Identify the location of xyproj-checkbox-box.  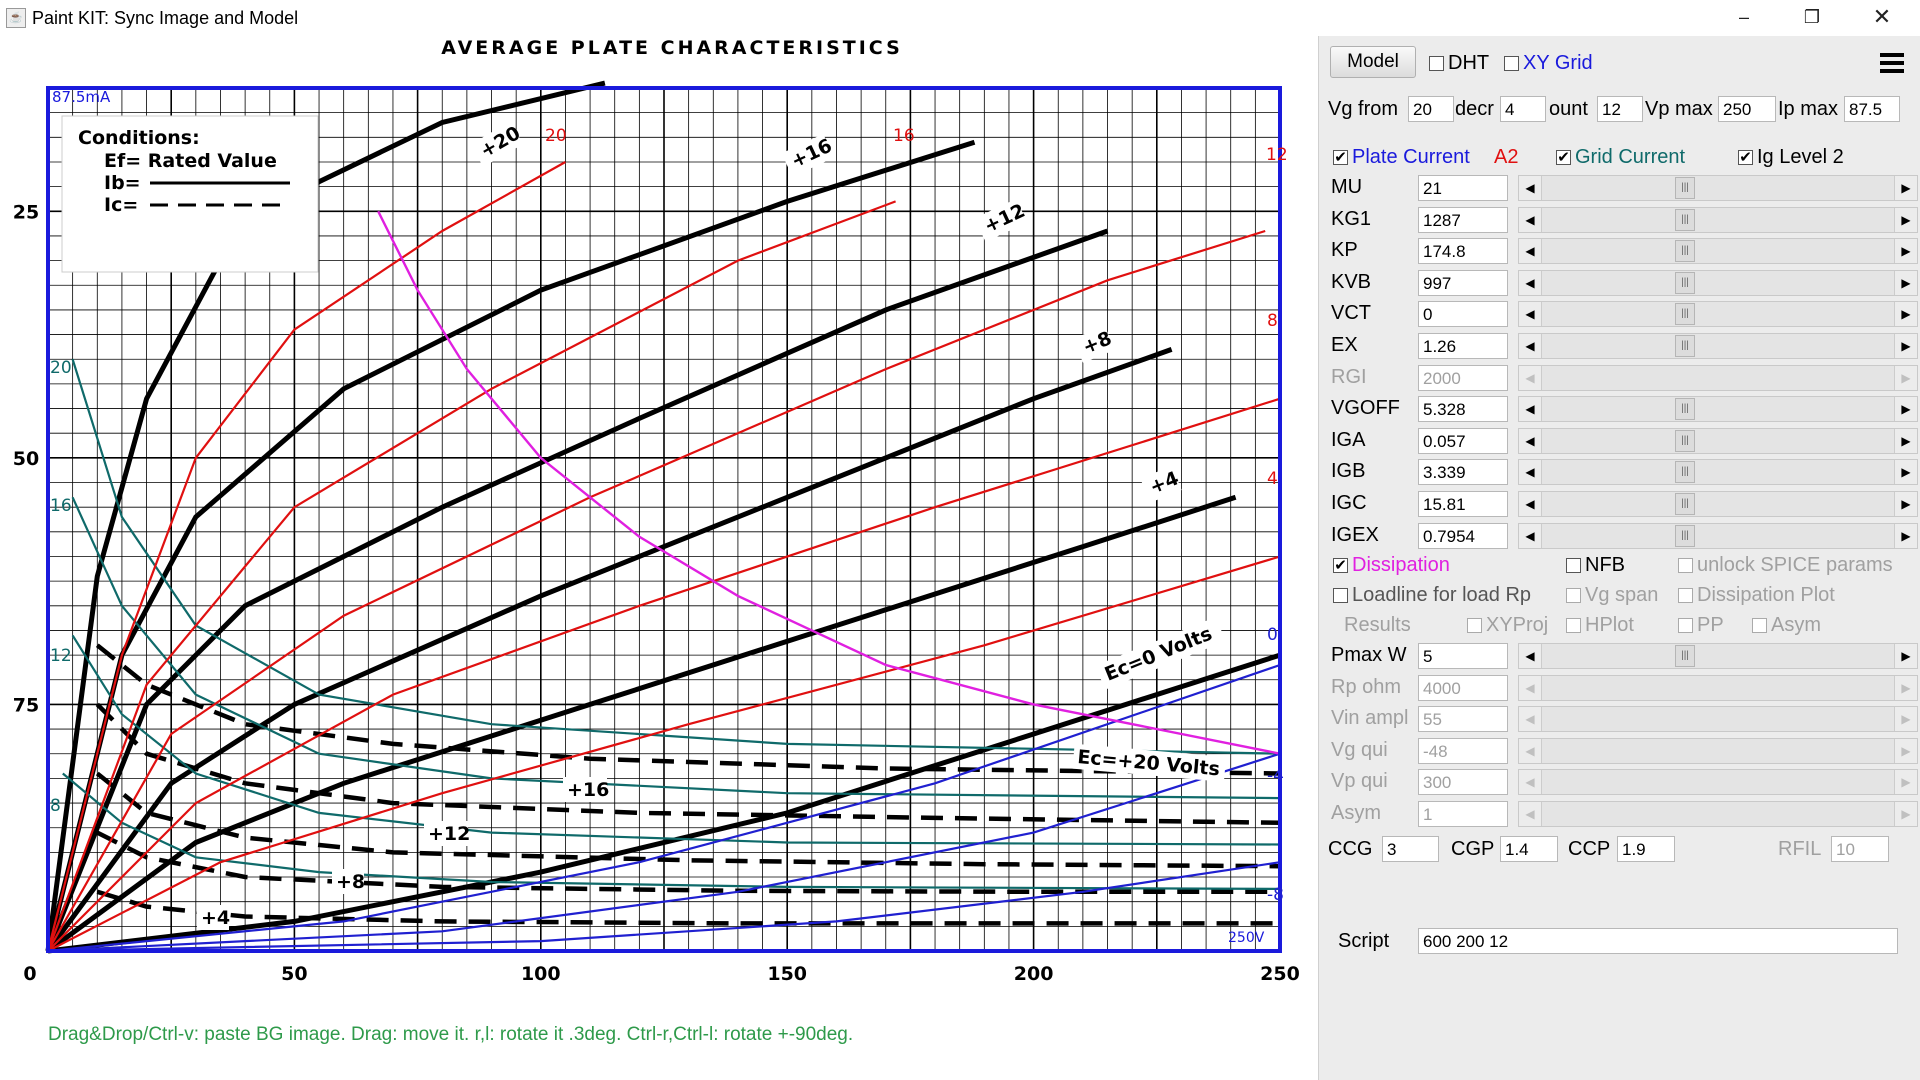
(1474, 625).